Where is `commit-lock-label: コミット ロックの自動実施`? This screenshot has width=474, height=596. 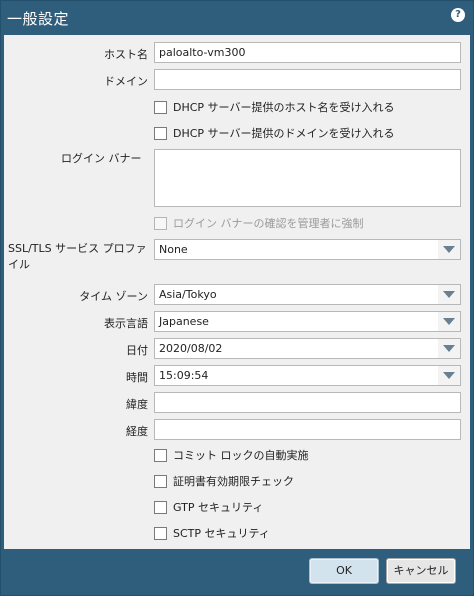 commit-lock-label: コミット ロックの自動実施 is located at coordinates (241, 455).